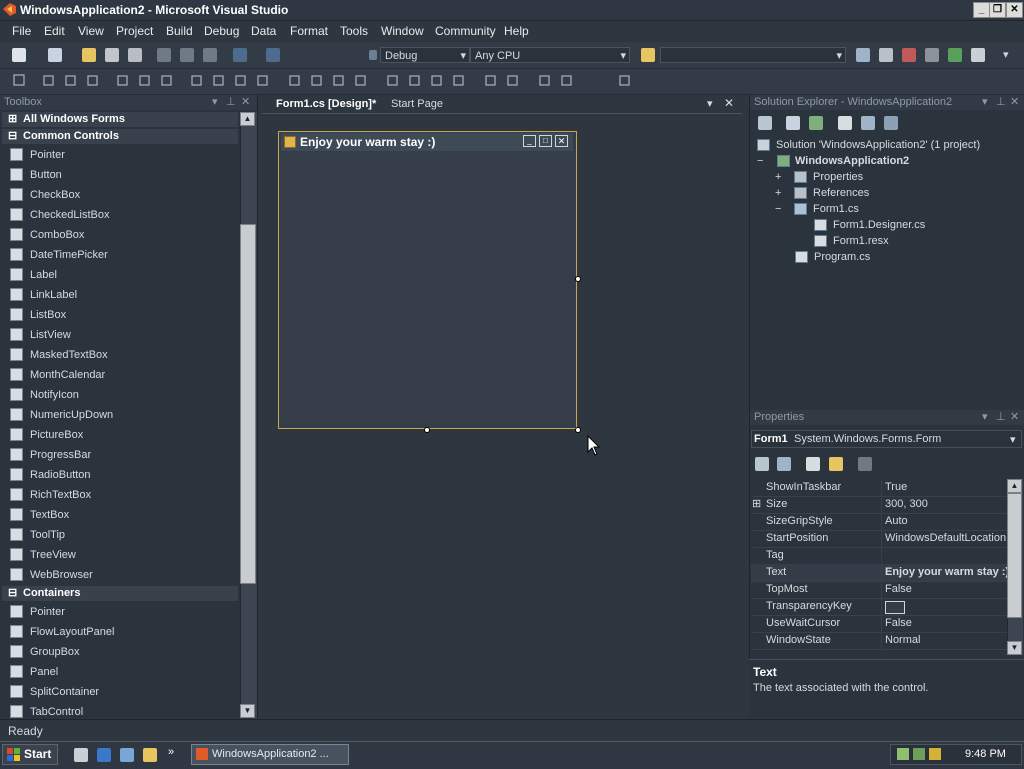  Describe the element at coordinates (120, 632) in the screenshot. I see `toolbox-item-flowlayoutpanel: FlowLayoutPanel` at that location.